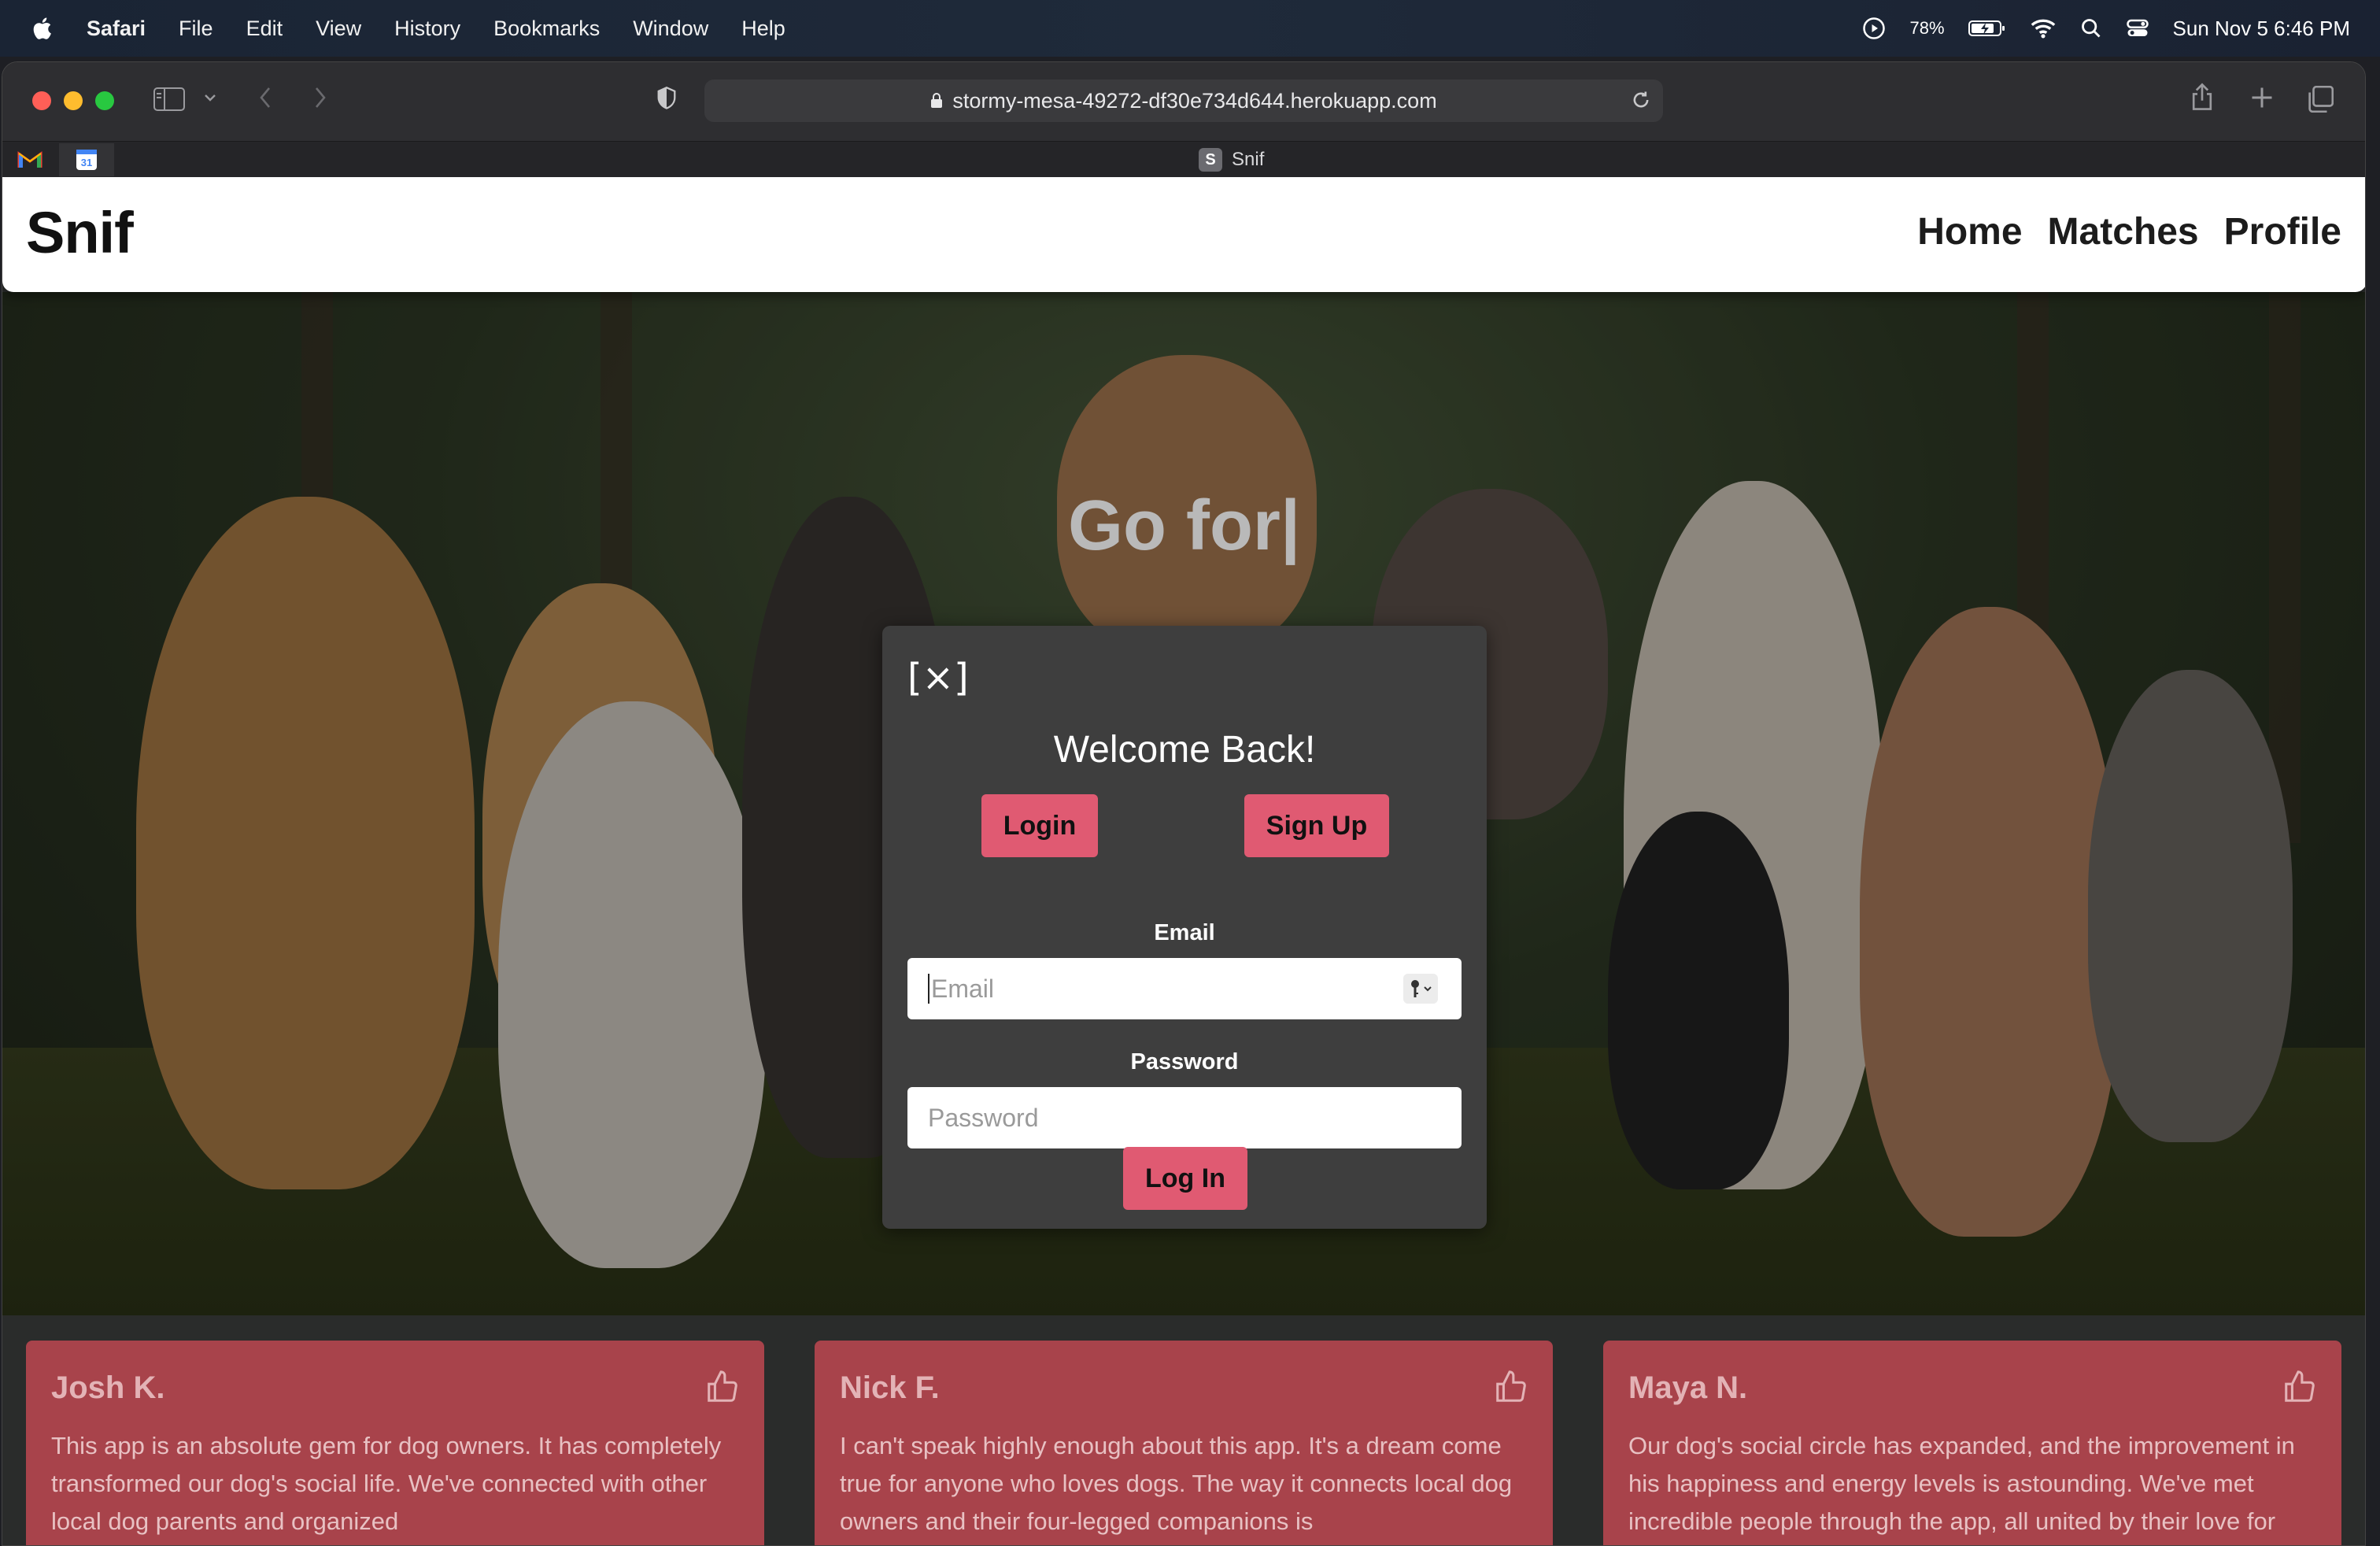 This screenshot has width=2380, height=1546. Describe the element at coordinates (2123, 232) in the screenshot. I see `nav-matches-link: Matches` at that location.